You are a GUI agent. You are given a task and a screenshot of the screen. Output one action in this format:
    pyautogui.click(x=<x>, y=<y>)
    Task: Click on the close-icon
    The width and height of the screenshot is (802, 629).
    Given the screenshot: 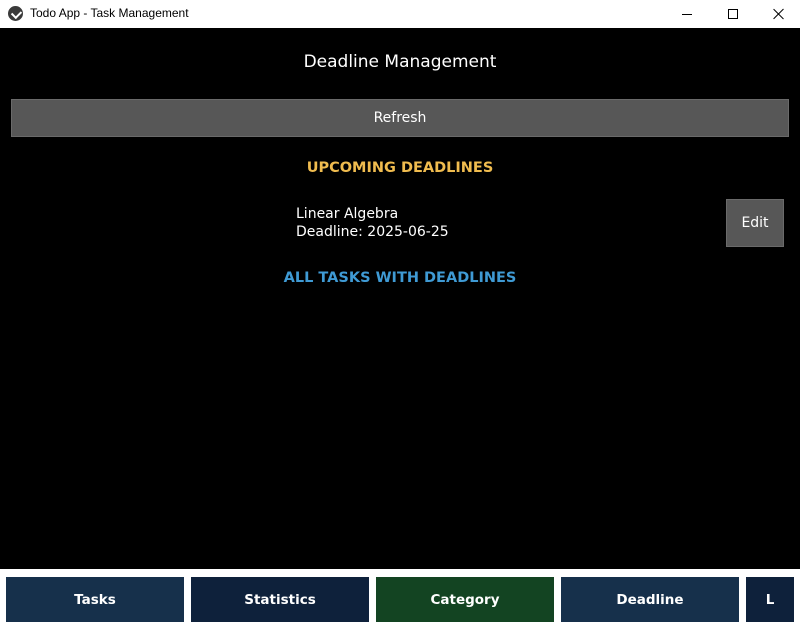 What is the action you would take?
    pyautogui.click(x=779, y=14)
    